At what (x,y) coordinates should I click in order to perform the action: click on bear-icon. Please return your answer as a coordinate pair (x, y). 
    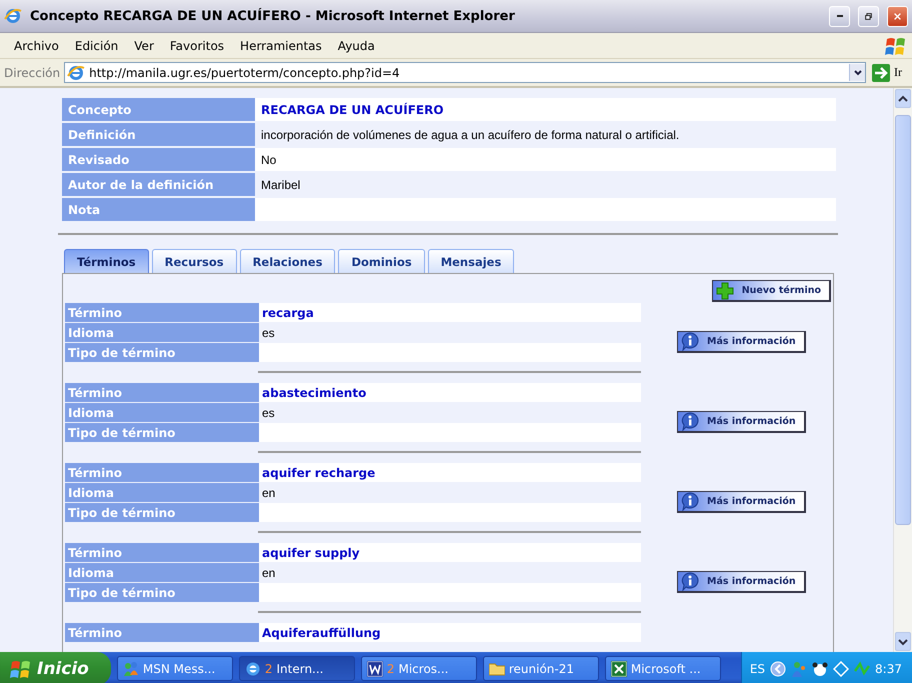
    Looking at the image, I should click on (820, 668).